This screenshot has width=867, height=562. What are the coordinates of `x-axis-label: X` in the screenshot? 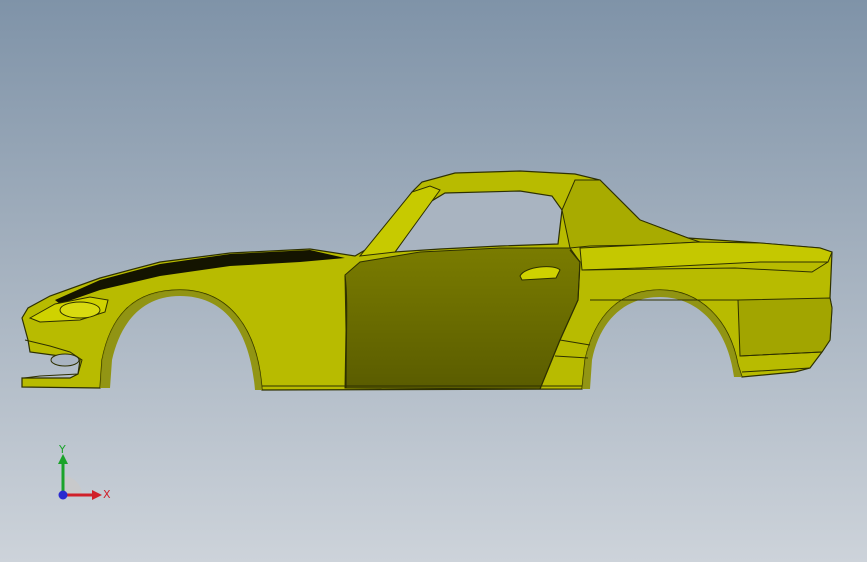 It's located at (107, 494).